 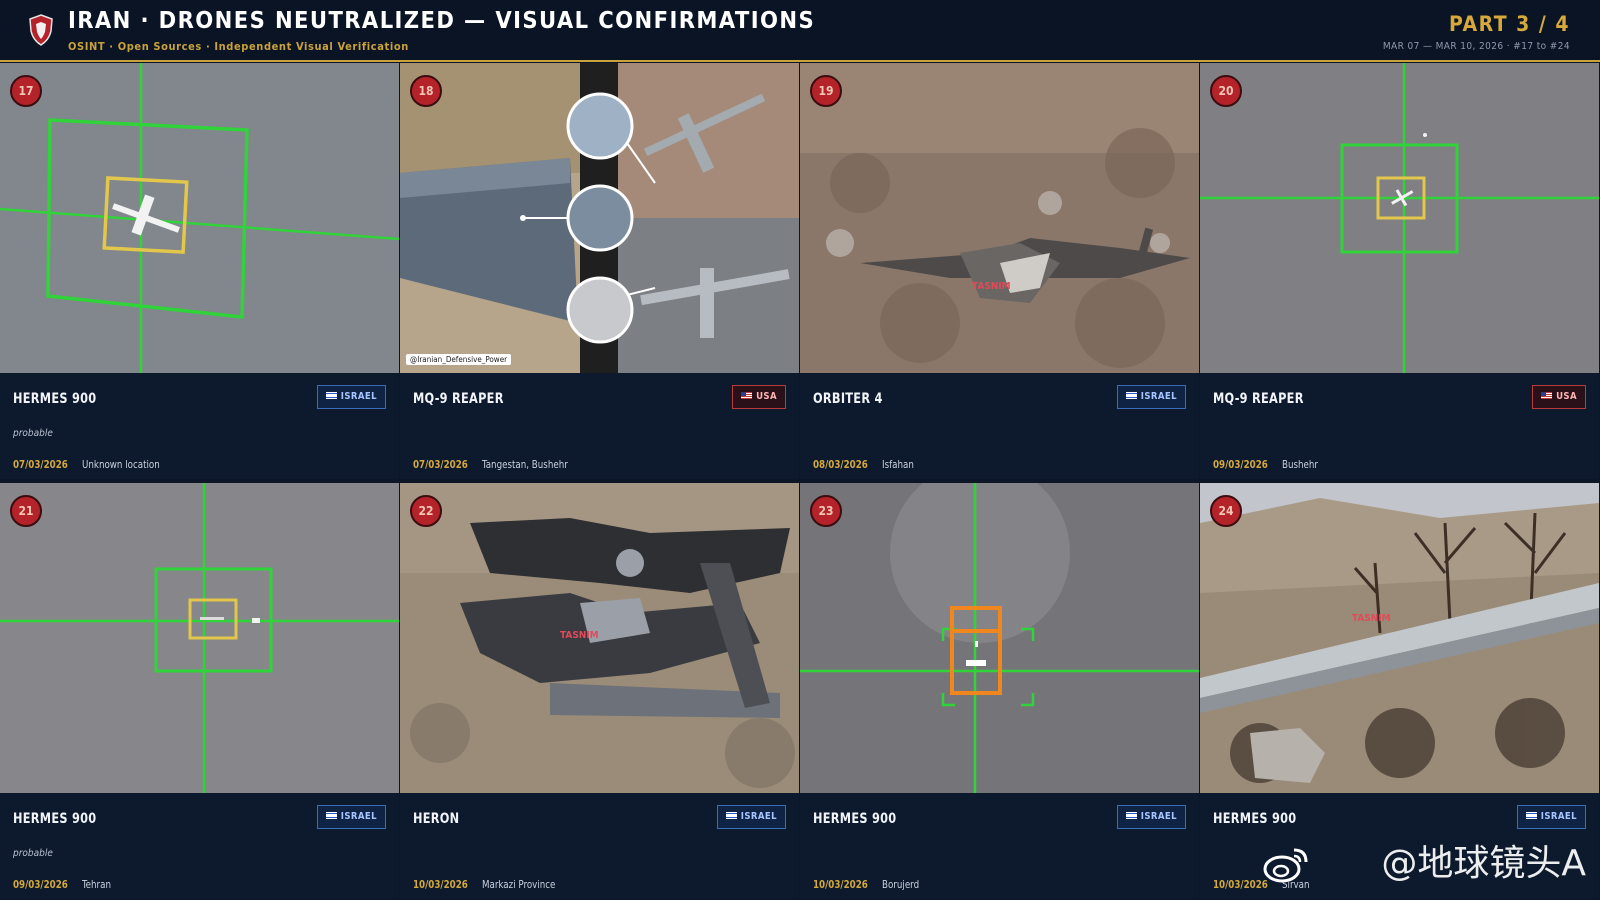 I want to click on drone-name: HERON, so click(x=436, y=819).